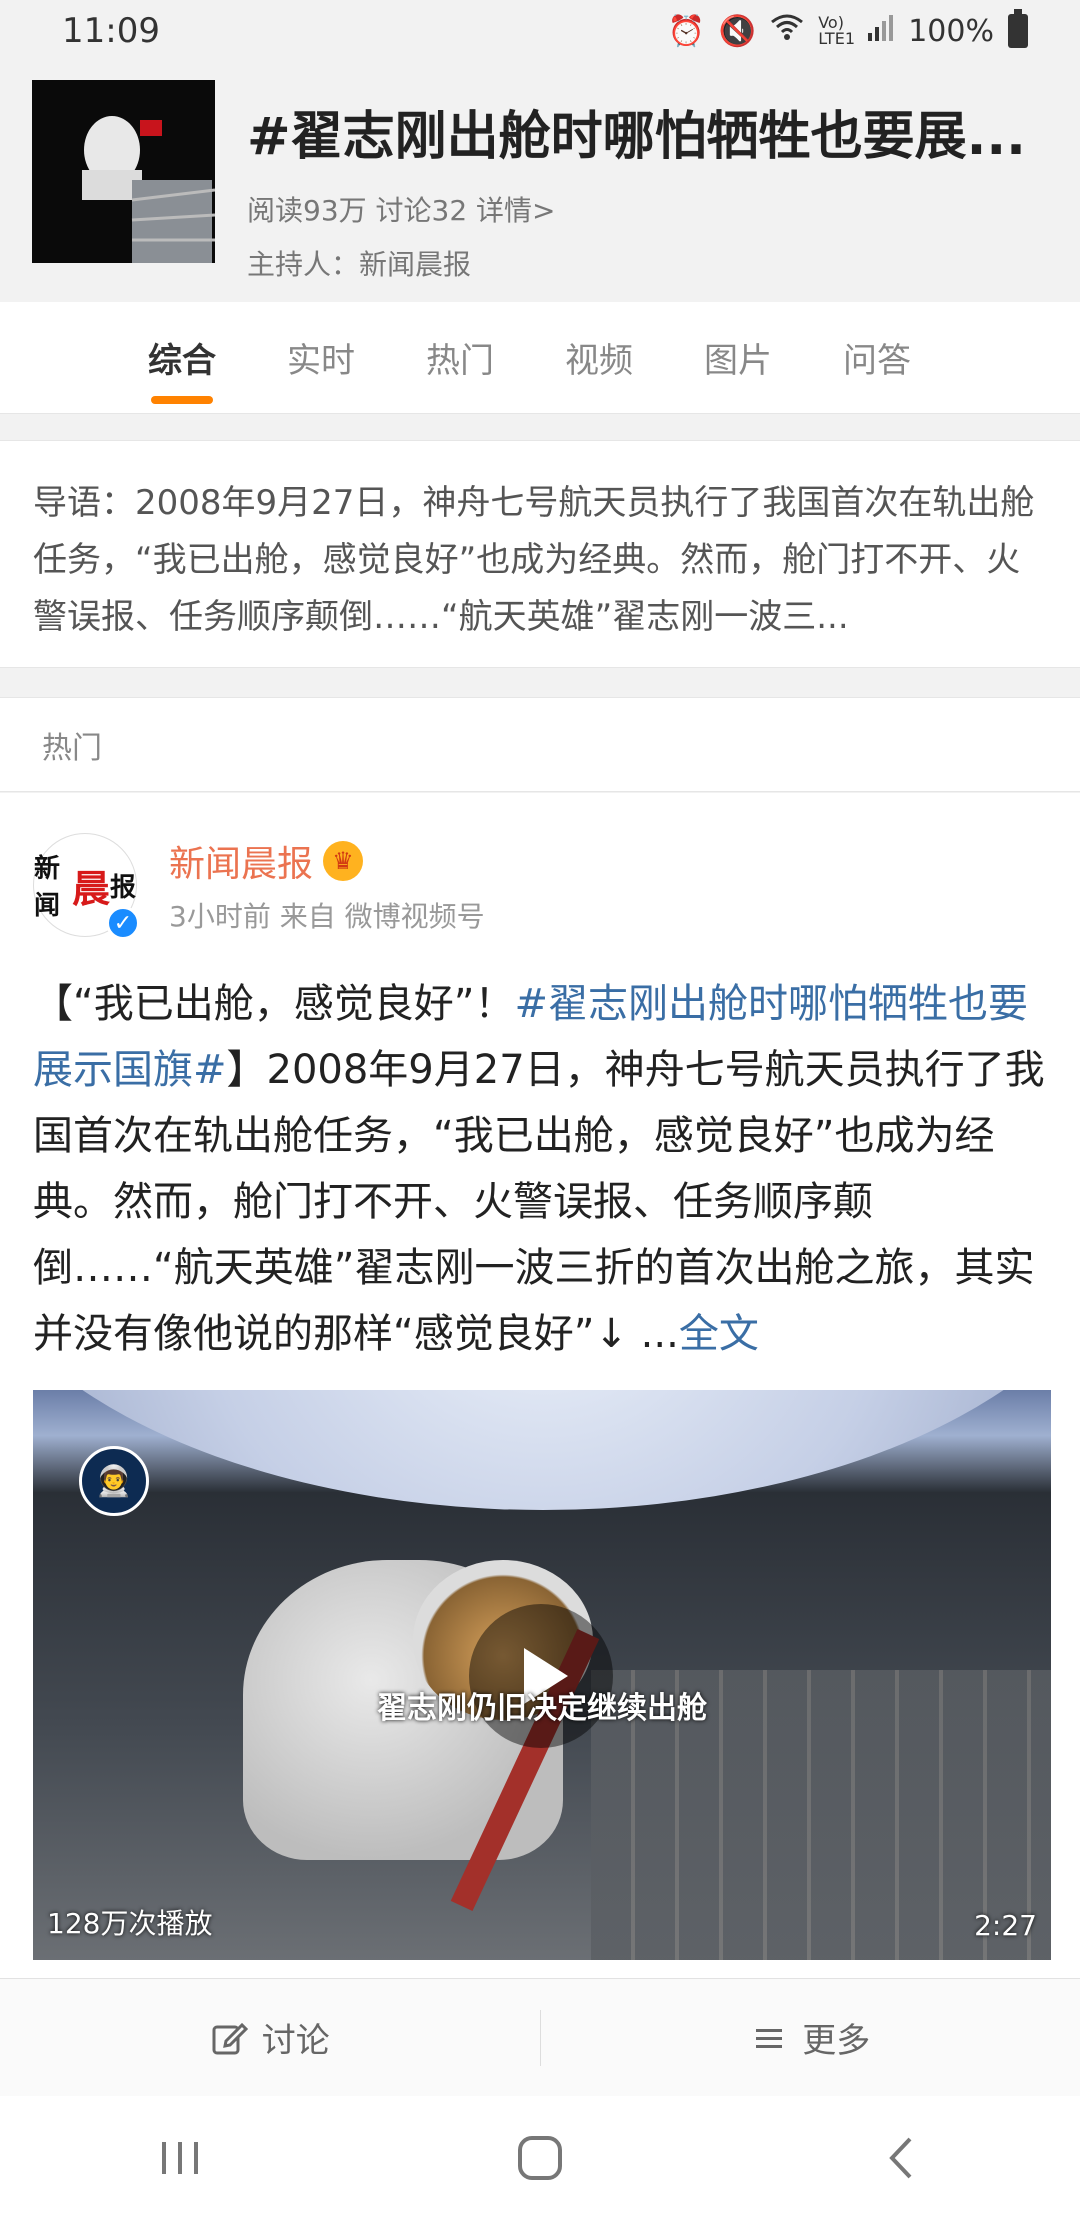 The height and width of the screenshot is (2220, 1080). What do you see at coordinates (122, 887) in the screenshot?
I see `avatar-text-c: 报` at bounding box center [122, 887].